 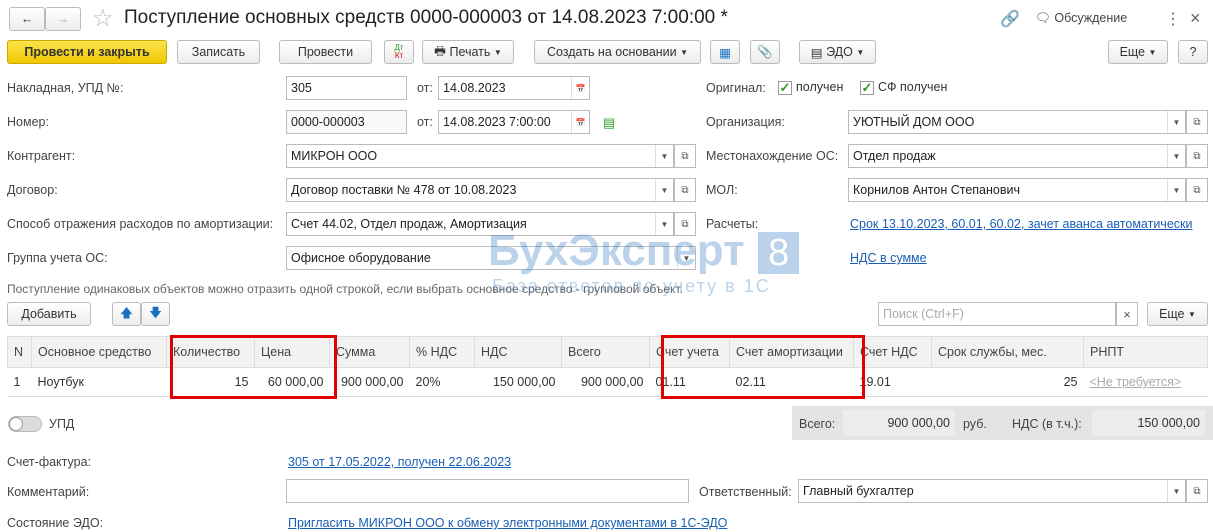 What do you see at coordinates (605, 352) in the screenshot?
I see `col-total: Всего` at bounding box center [605, 352].